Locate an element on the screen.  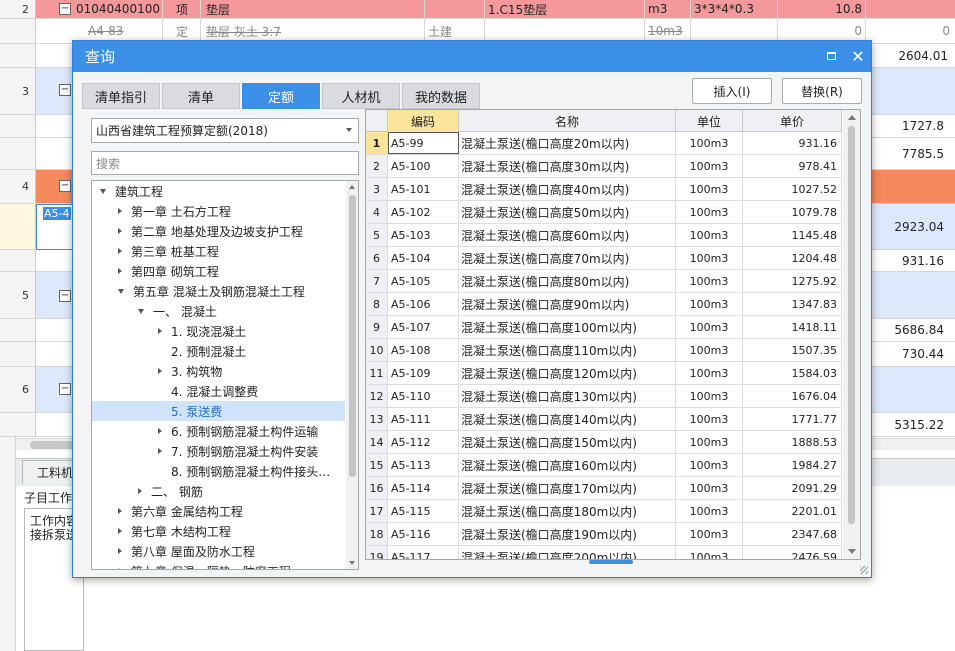
close-button: ✕ is located at coordinates (858, 56).